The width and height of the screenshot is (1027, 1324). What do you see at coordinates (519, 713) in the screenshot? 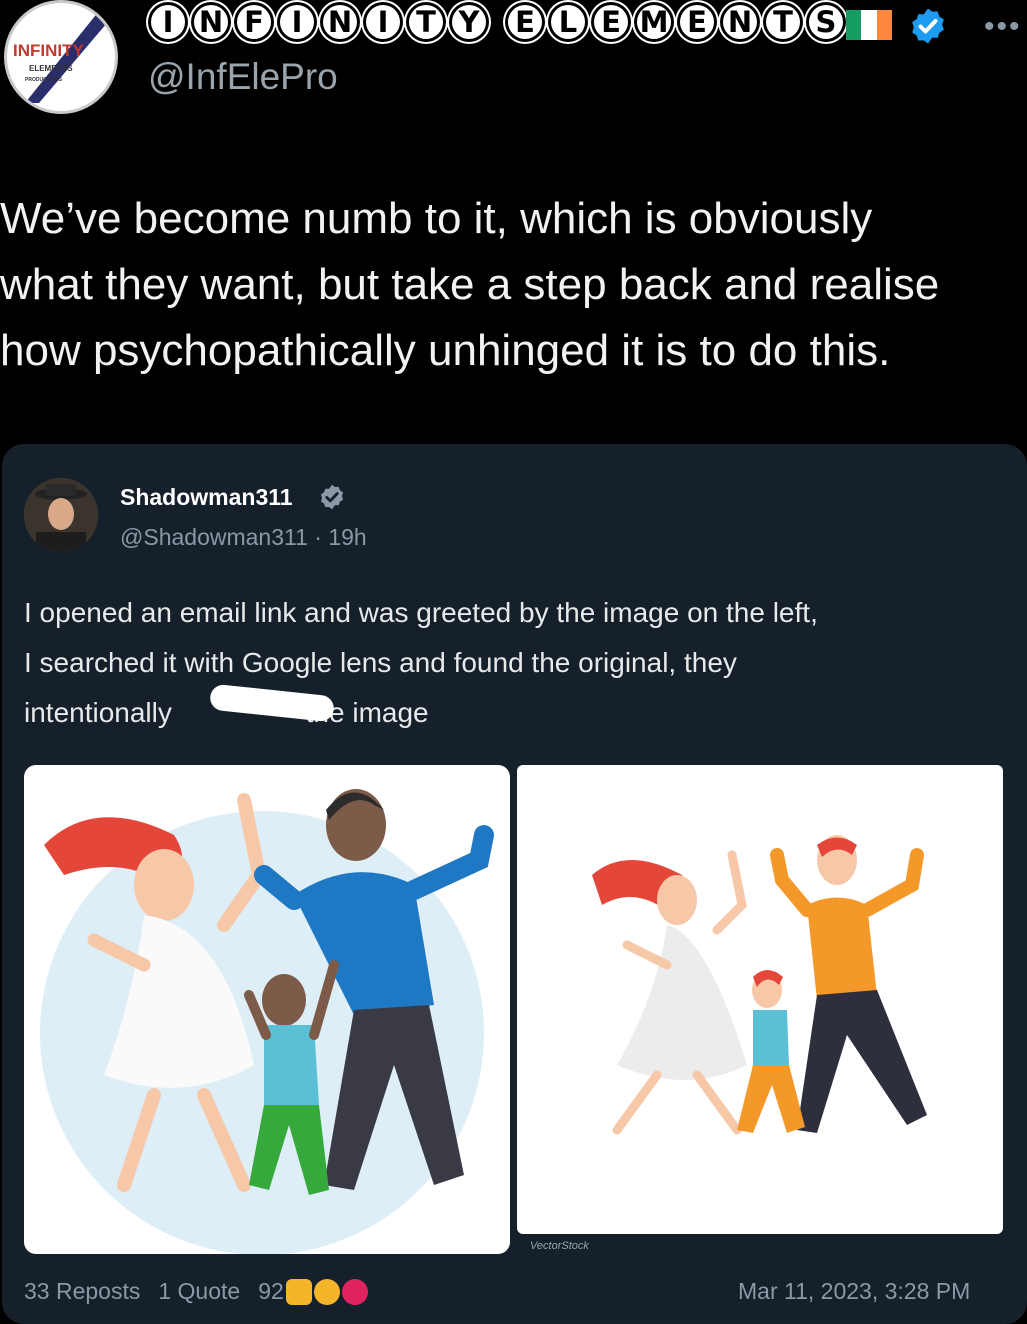
I see `quoted-text-line: intentionally the image` at bounding box center [519, 713].